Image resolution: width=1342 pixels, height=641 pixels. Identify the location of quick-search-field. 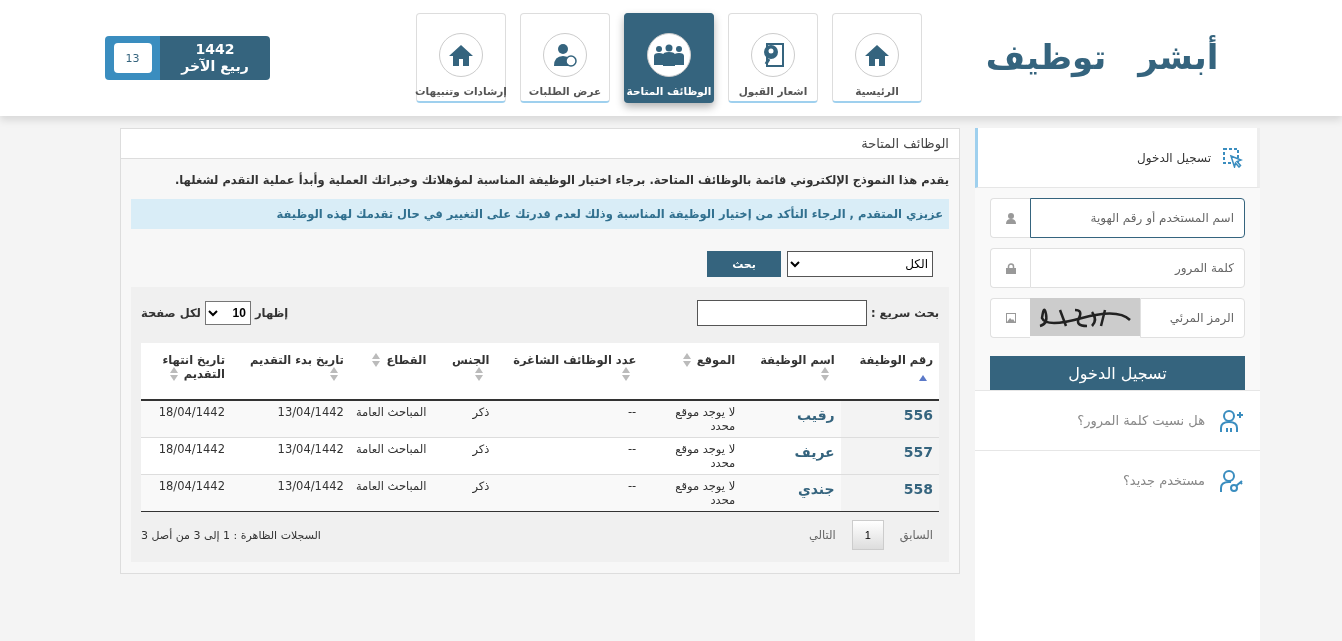
(781, 313).